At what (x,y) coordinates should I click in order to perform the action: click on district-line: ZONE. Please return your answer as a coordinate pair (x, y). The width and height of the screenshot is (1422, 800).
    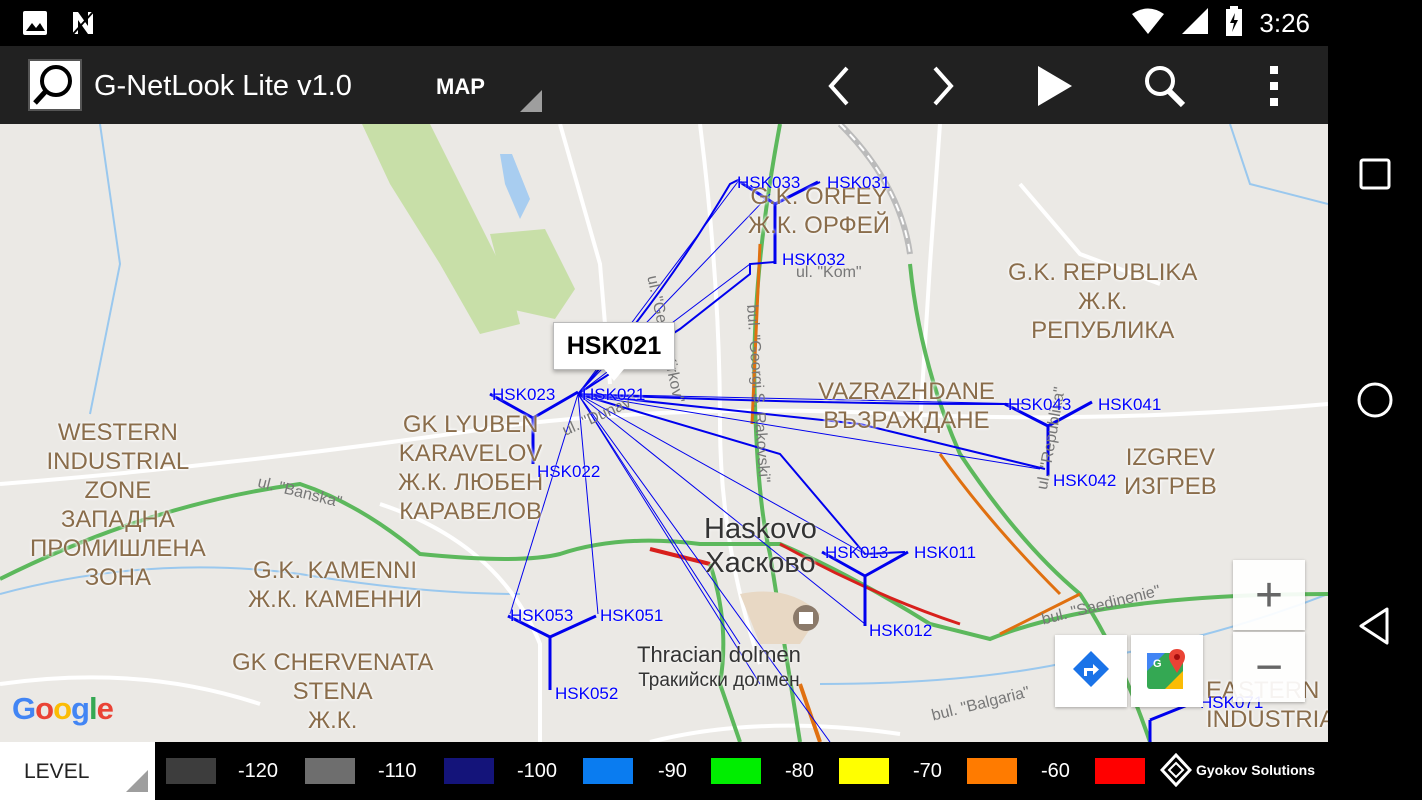
    Looking at the image, I should click on (118, 490).